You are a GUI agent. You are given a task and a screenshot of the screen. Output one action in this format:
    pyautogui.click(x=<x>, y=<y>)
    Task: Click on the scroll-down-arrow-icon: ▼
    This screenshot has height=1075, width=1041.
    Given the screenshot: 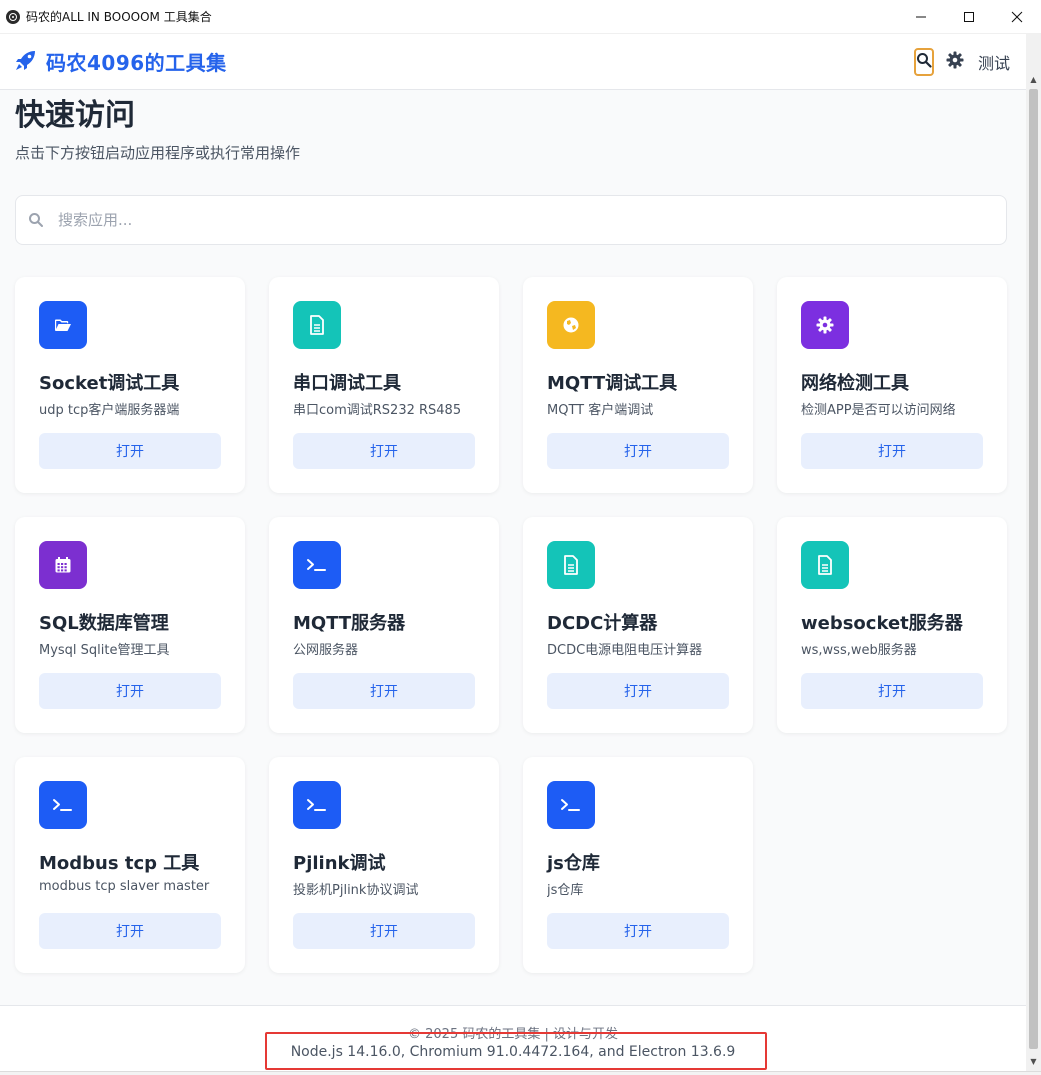 What is the action you would take?
    pyautogui.click(x=1033, y=1061)
    